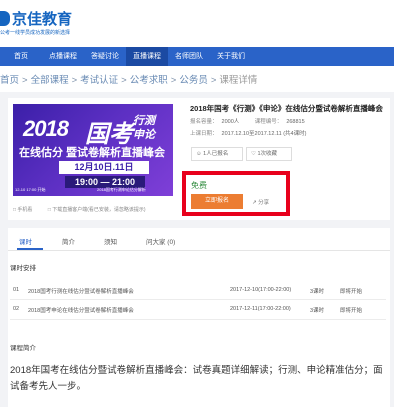 The height and width of the screenshot is (407, 394). I want to click on enrolled-count-button: ☺ 1人已报名, so click(217, 154).